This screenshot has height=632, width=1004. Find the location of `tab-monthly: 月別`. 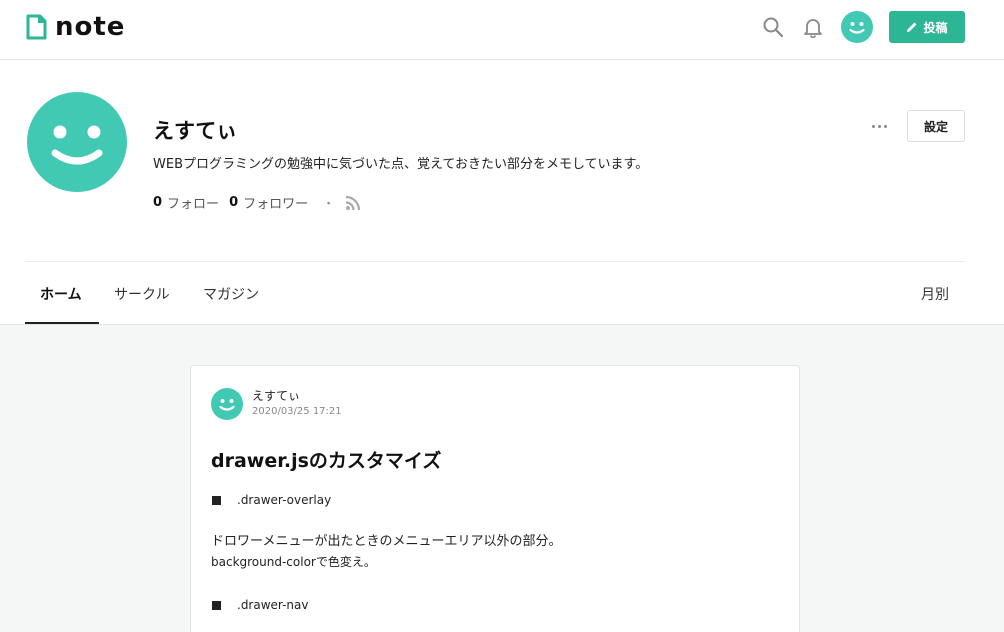

tab-monthly: 月別 is located at coordinates (935, 294).